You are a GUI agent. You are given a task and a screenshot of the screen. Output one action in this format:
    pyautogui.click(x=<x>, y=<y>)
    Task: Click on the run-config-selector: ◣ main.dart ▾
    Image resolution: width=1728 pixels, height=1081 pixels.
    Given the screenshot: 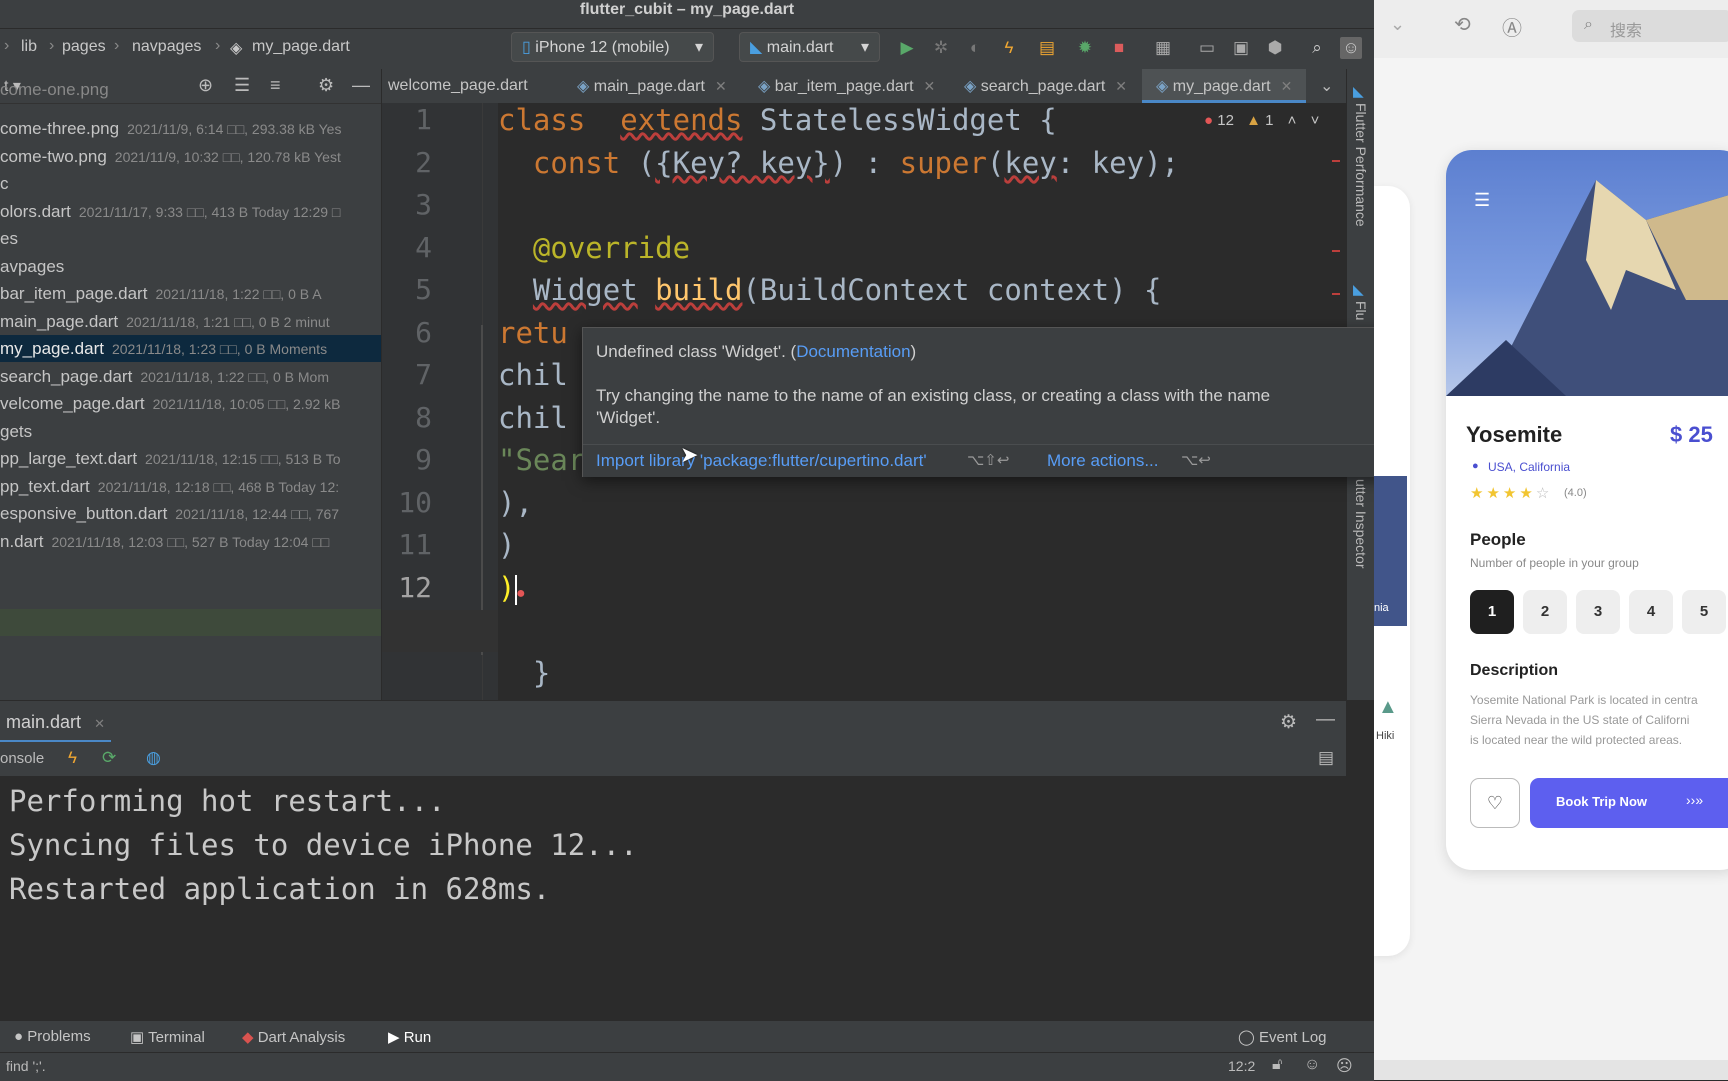 What is the action you would take?
    pyautogui.click(x=809, y=47)
    